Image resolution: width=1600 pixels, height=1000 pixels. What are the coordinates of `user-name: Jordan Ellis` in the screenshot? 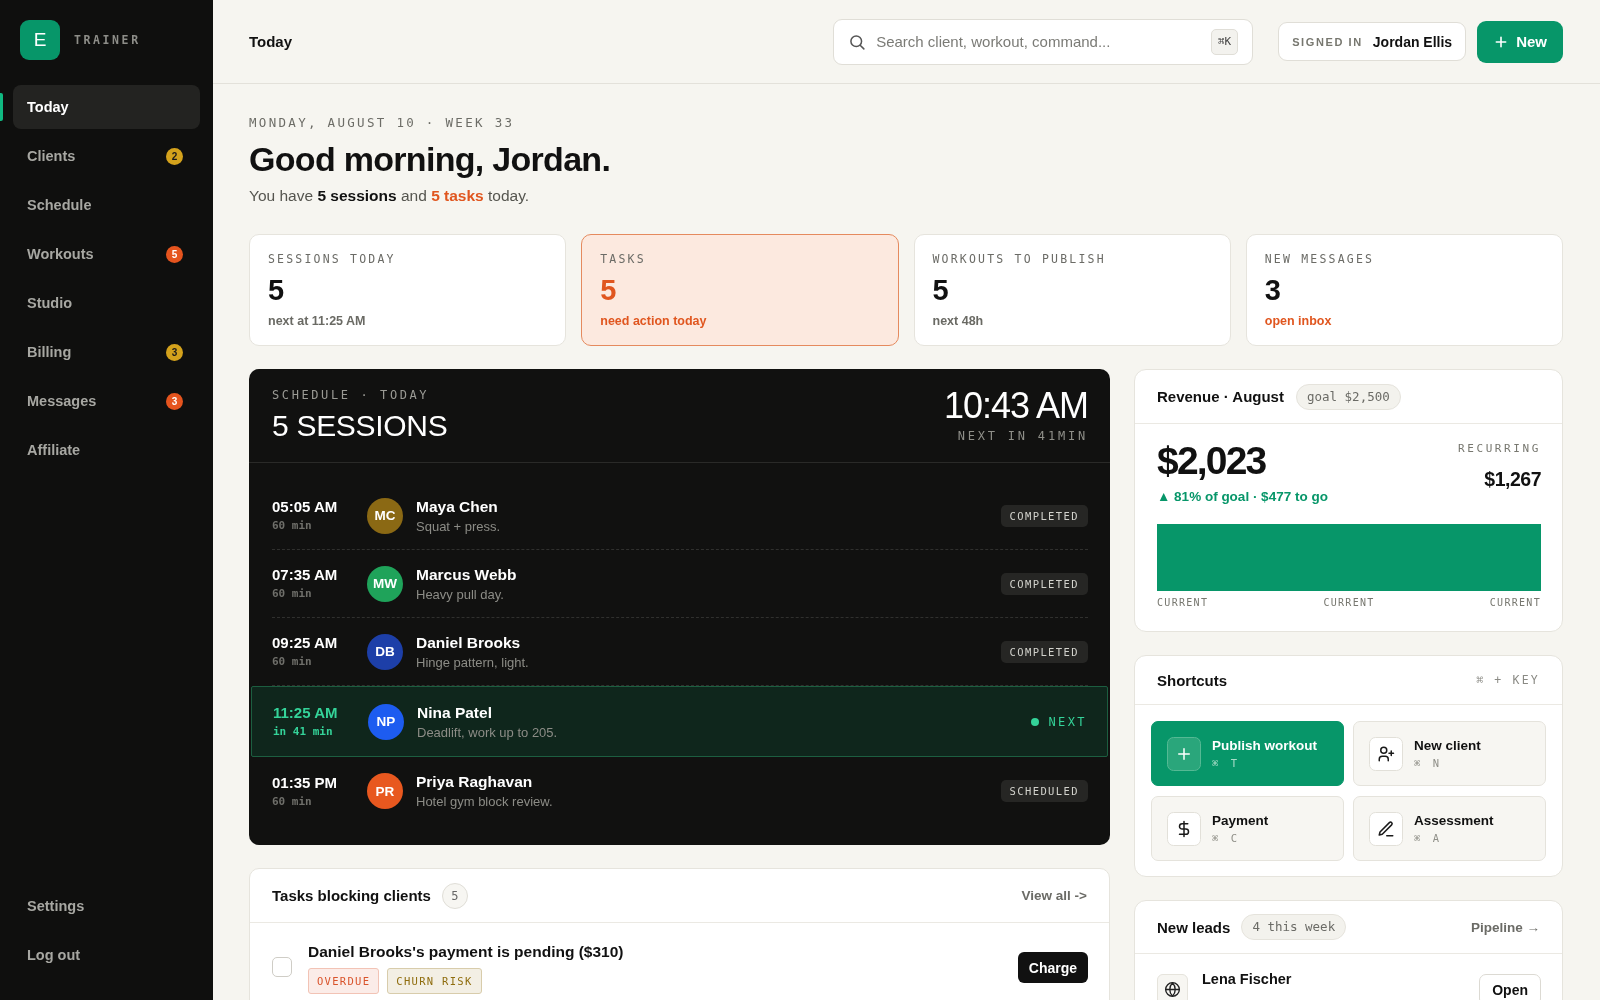 It's located at (1412, 41).